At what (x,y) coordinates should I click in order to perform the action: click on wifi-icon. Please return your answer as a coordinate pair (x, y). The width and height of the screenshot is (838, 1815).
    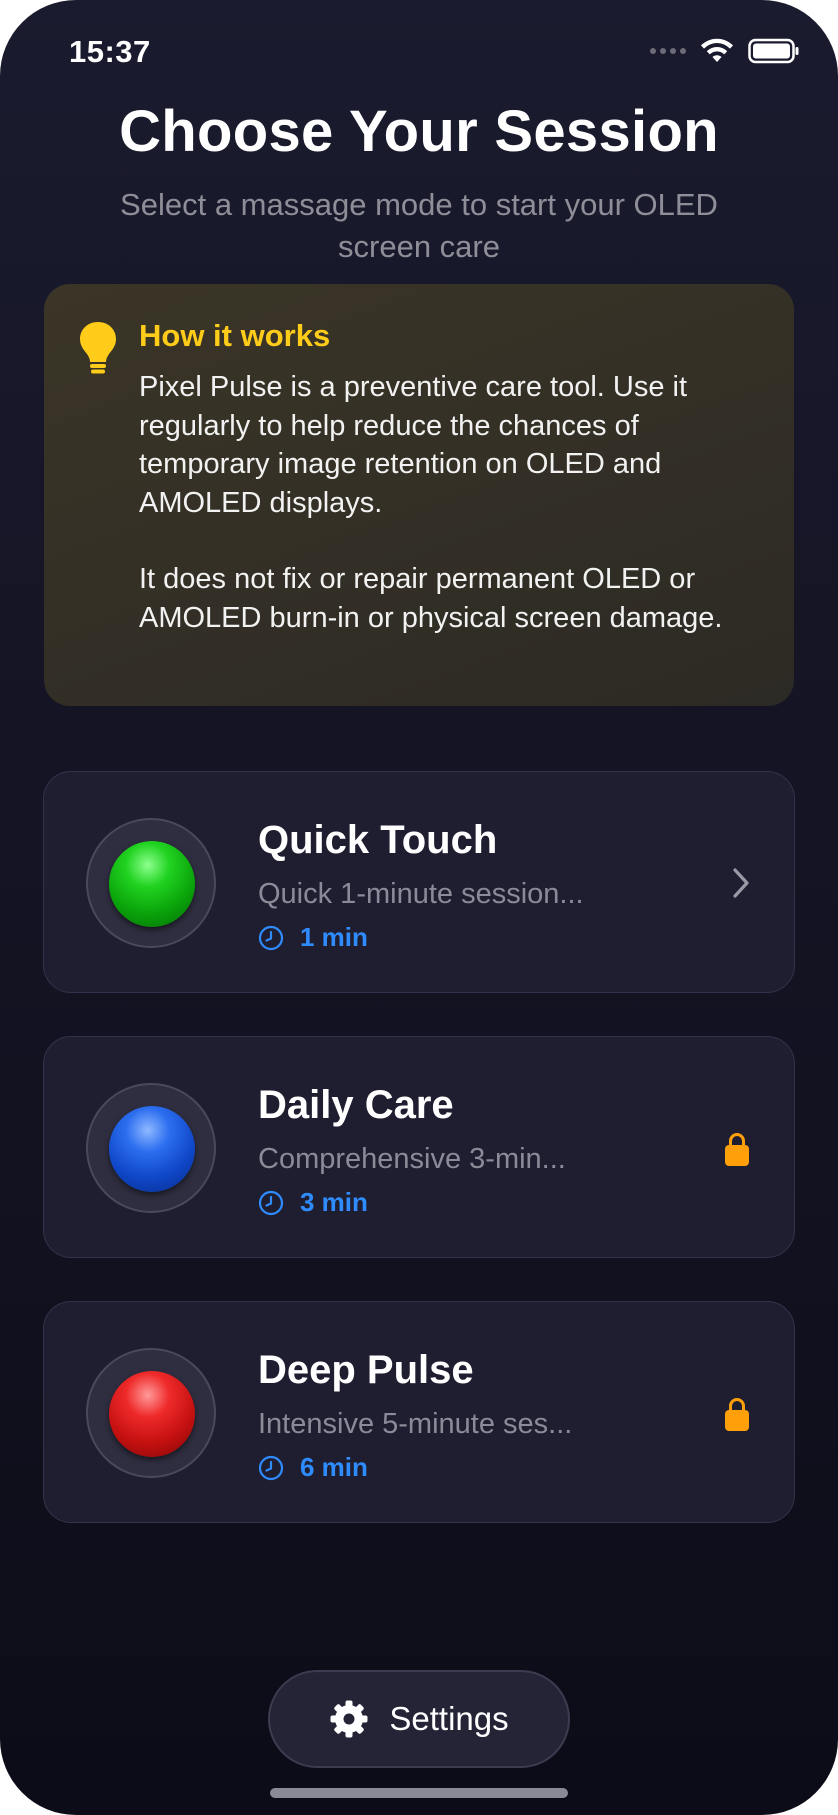
    Looking at the image, I should click on (717, 50).